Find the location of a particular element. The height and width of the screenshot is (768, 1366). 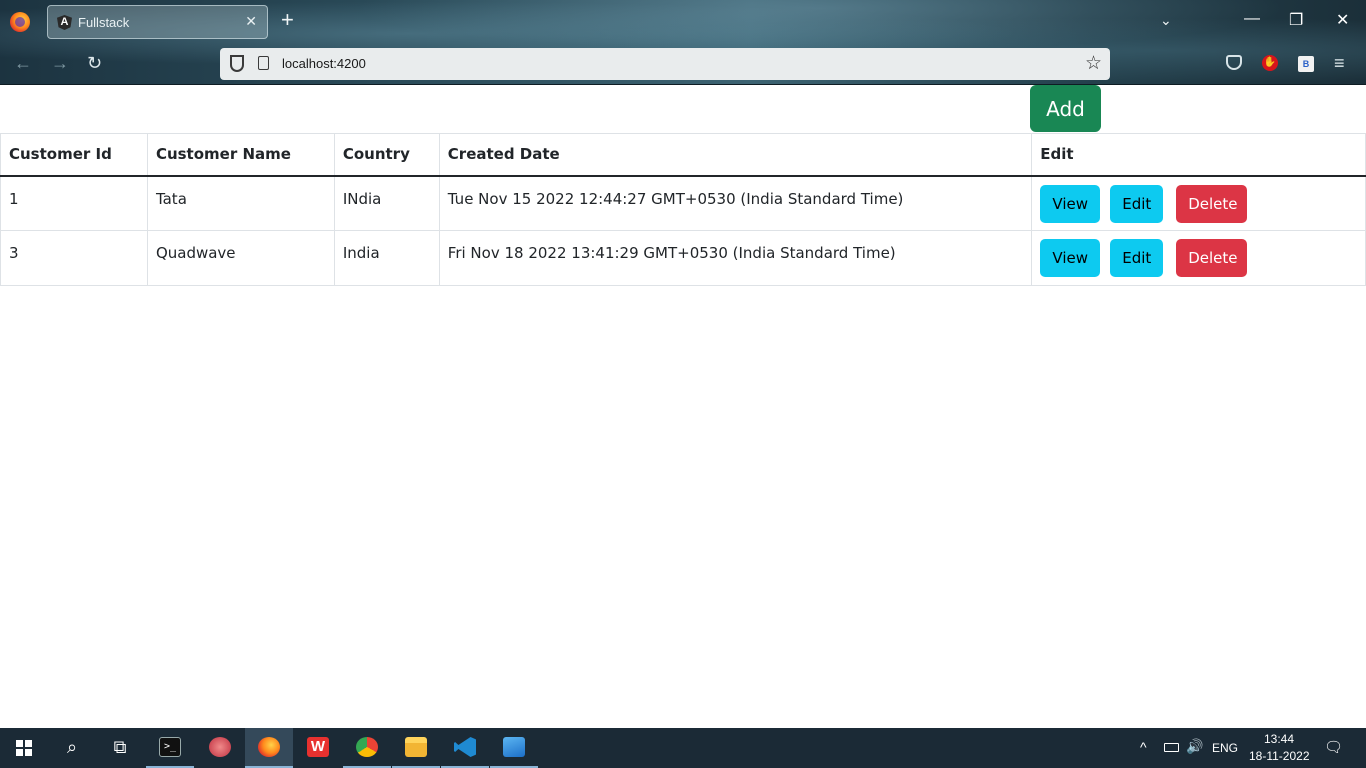

customer-id-cell: 3 is located at coordinates (74, 258).